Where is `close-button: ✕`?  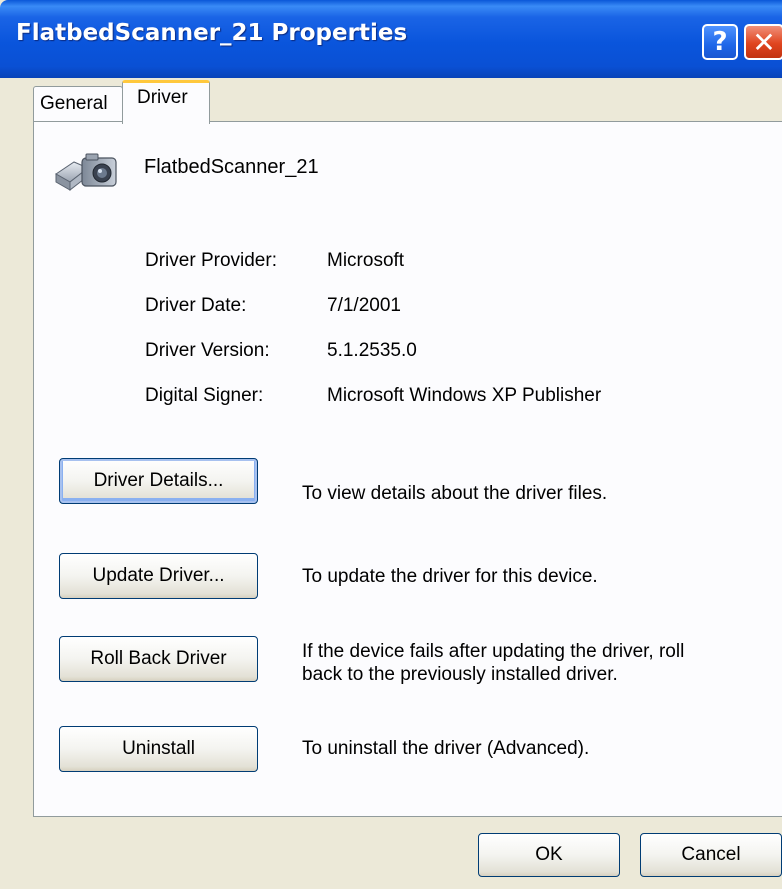 close-button: ✕ is located at coordinates (763, 42).